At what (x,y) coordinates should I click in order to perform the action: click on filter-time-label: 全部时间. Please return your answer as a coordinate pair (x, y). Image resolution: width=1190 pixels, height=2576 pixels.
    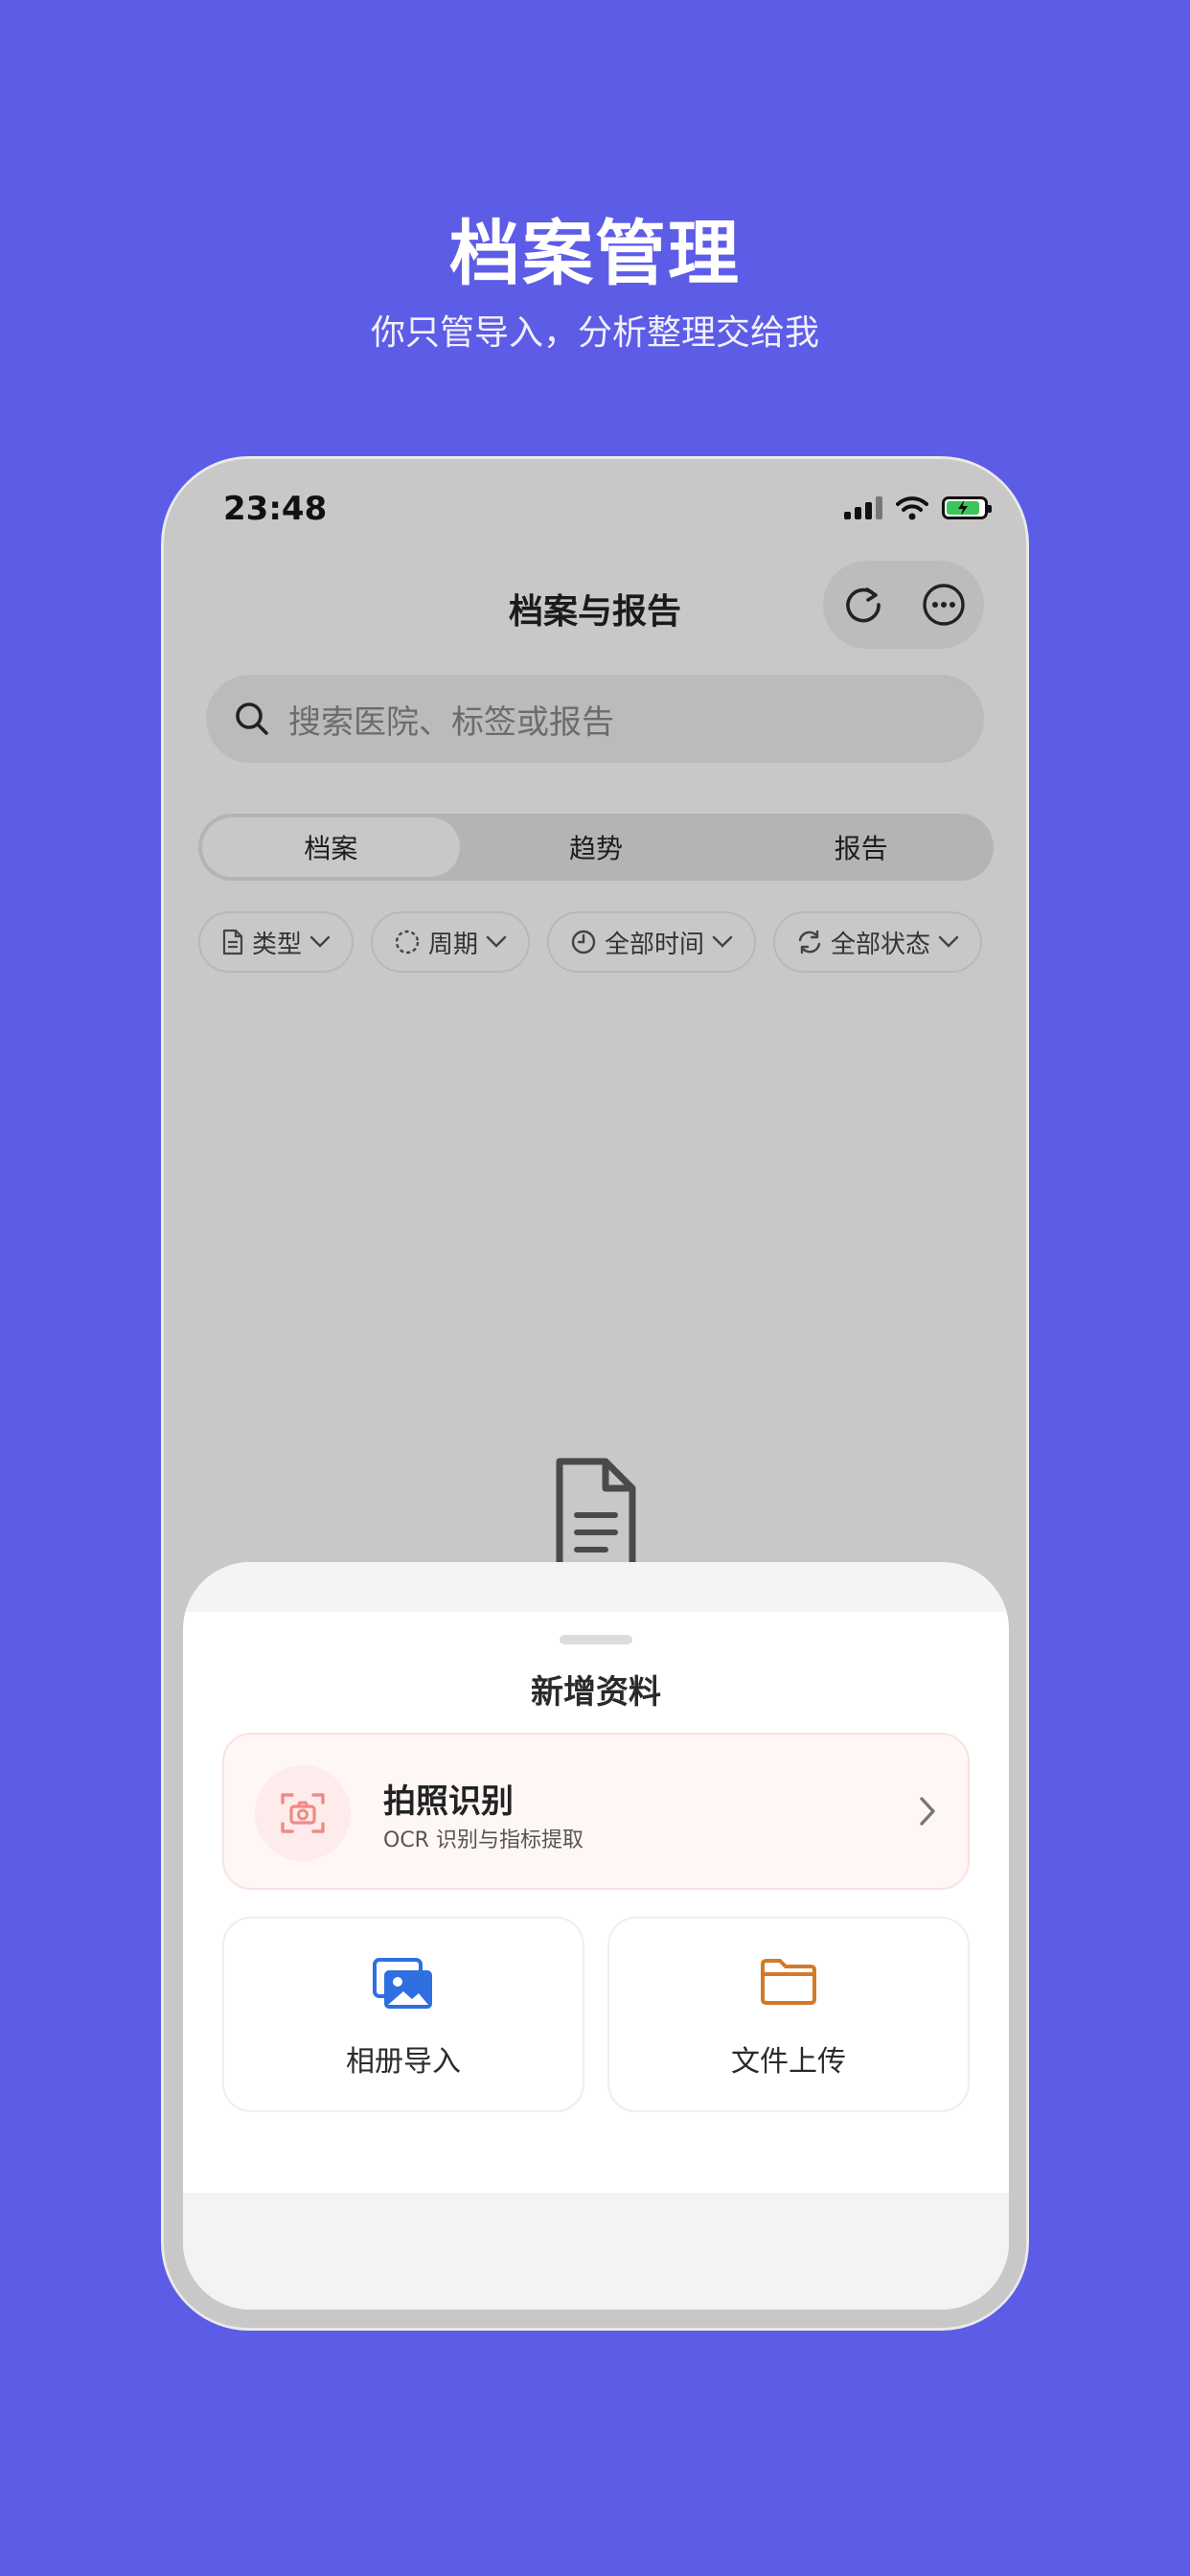
    Looking at the image, I should click on (655, 945).